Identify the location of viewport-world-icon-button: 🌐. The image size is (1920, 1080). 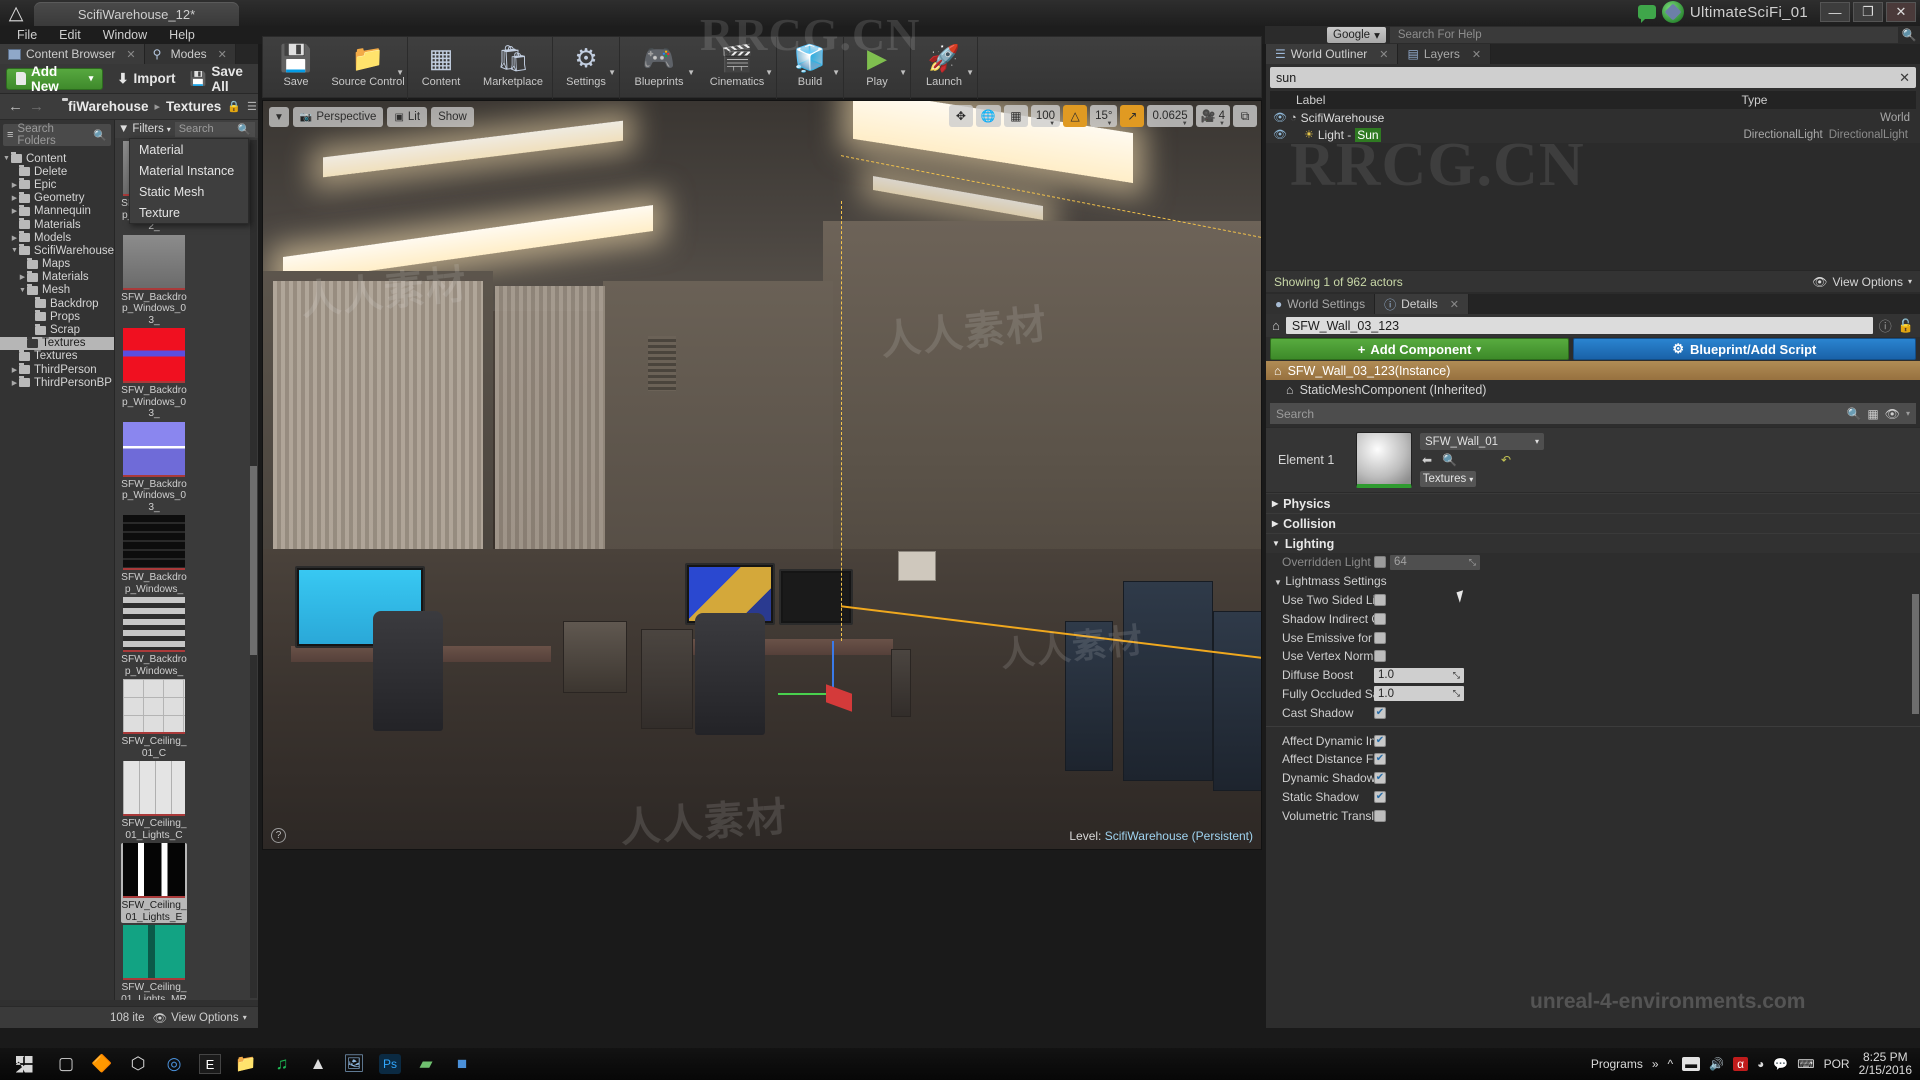
(988, 116).